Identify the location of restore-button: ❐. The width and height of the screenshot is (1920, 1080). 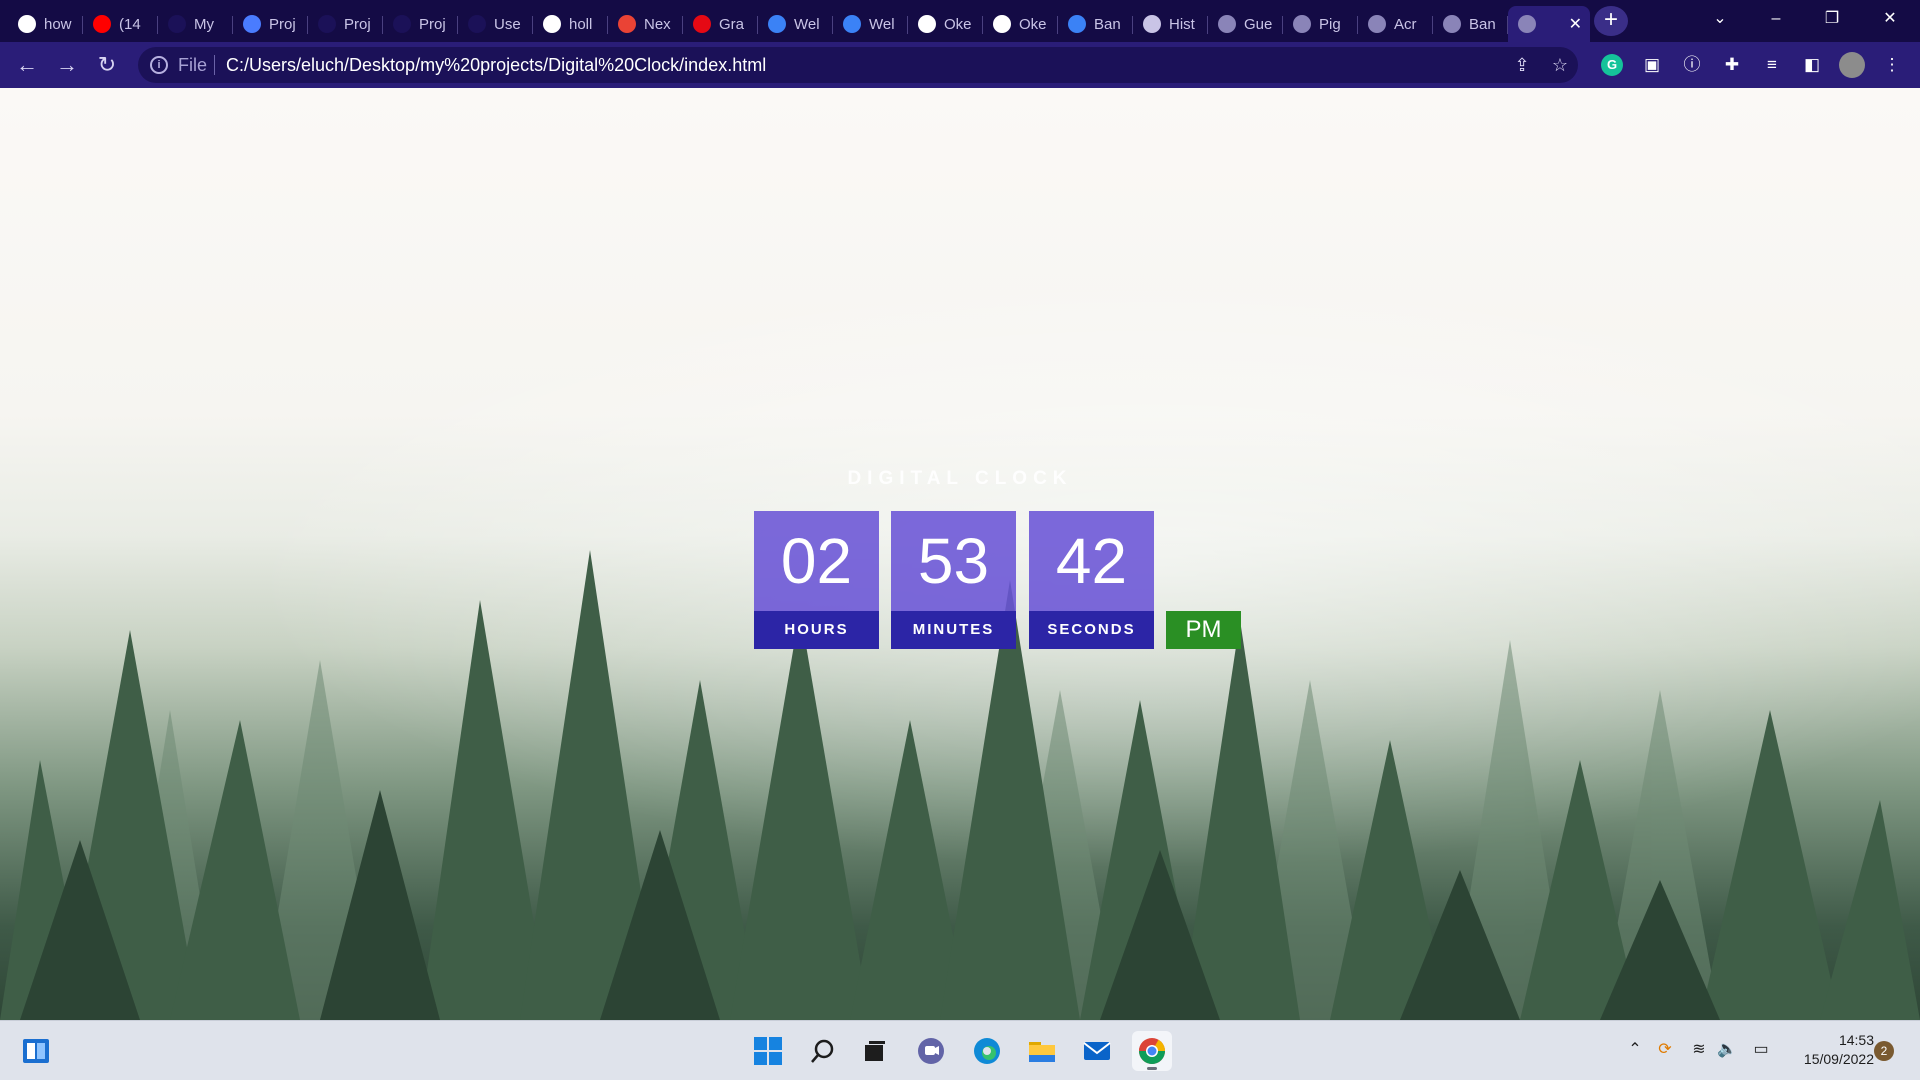
(1832, 20).